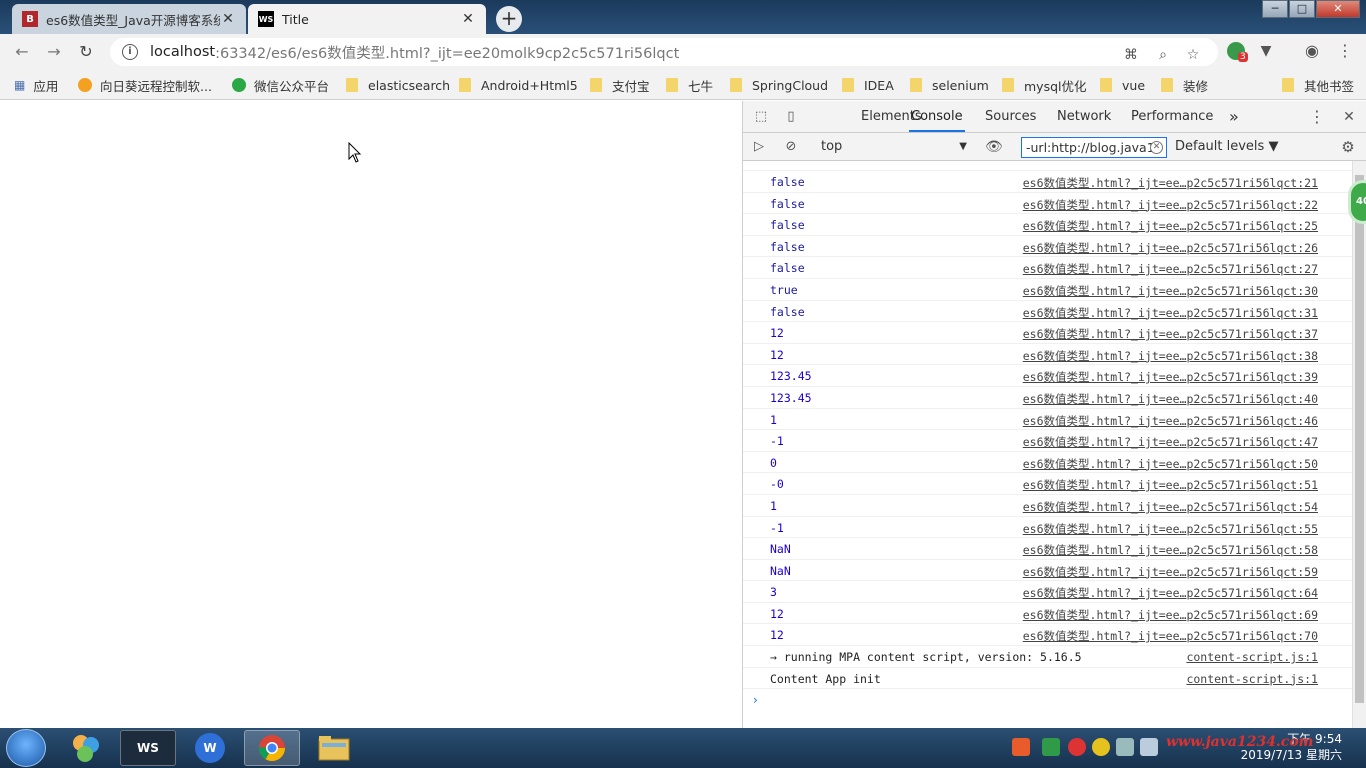  Describe the element at coordinates (36, 85) in the screenshot. I see `bookmark-apps: ▦ 应用` at that location.